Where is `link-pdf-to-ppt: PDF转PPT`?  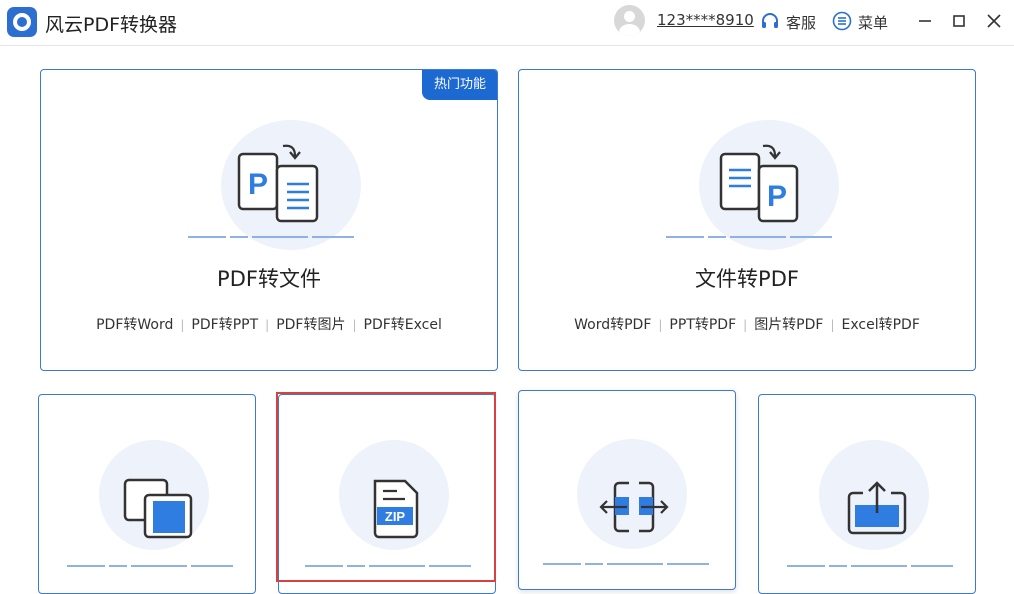 link-pdf-to-ppt: PDF转PPT is located at coordinates (224, 325).